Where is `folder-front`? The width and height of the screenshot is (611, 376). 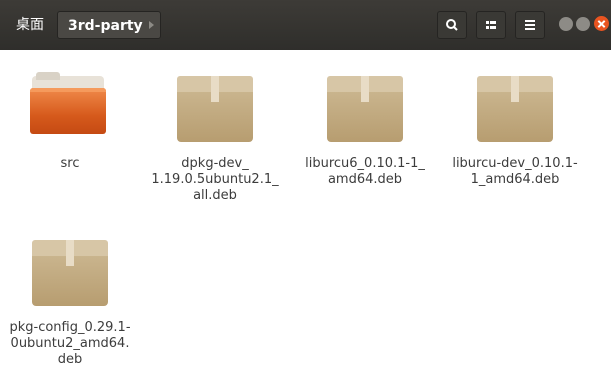 folder-front is located at coordinates (68, 111).